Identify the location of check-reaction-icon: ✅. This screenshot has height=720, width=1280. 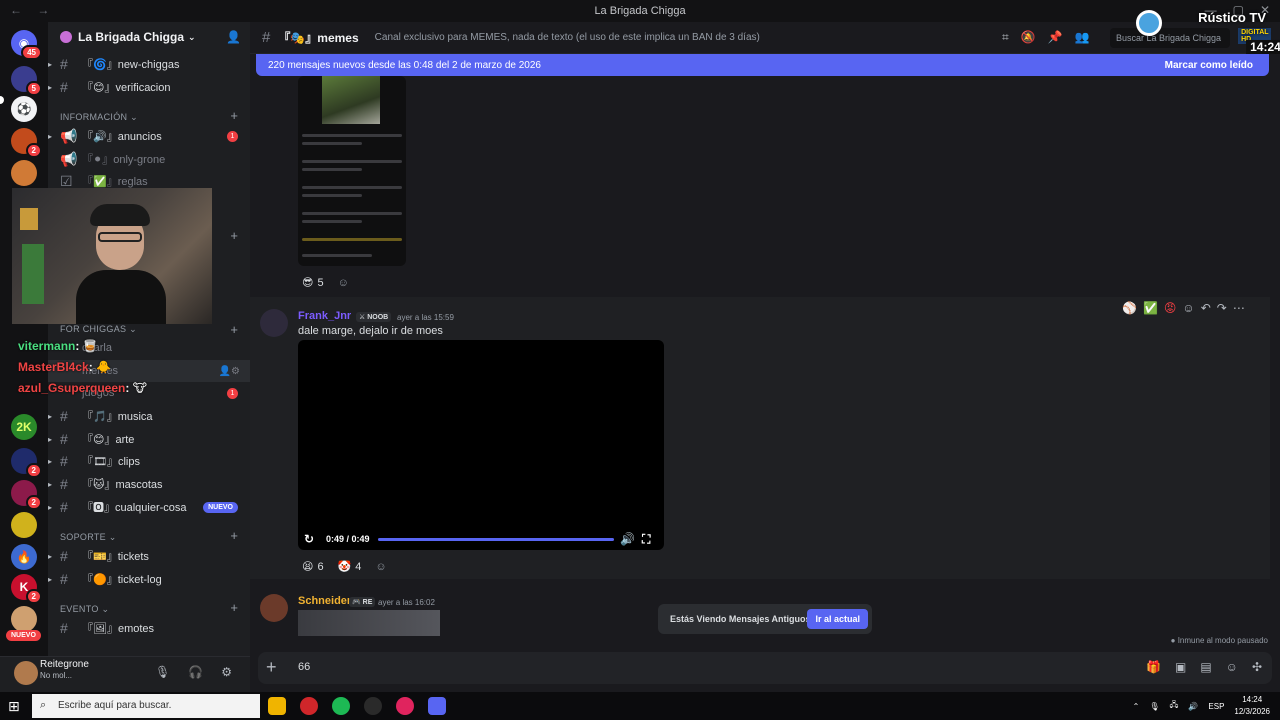
(1150, 308).